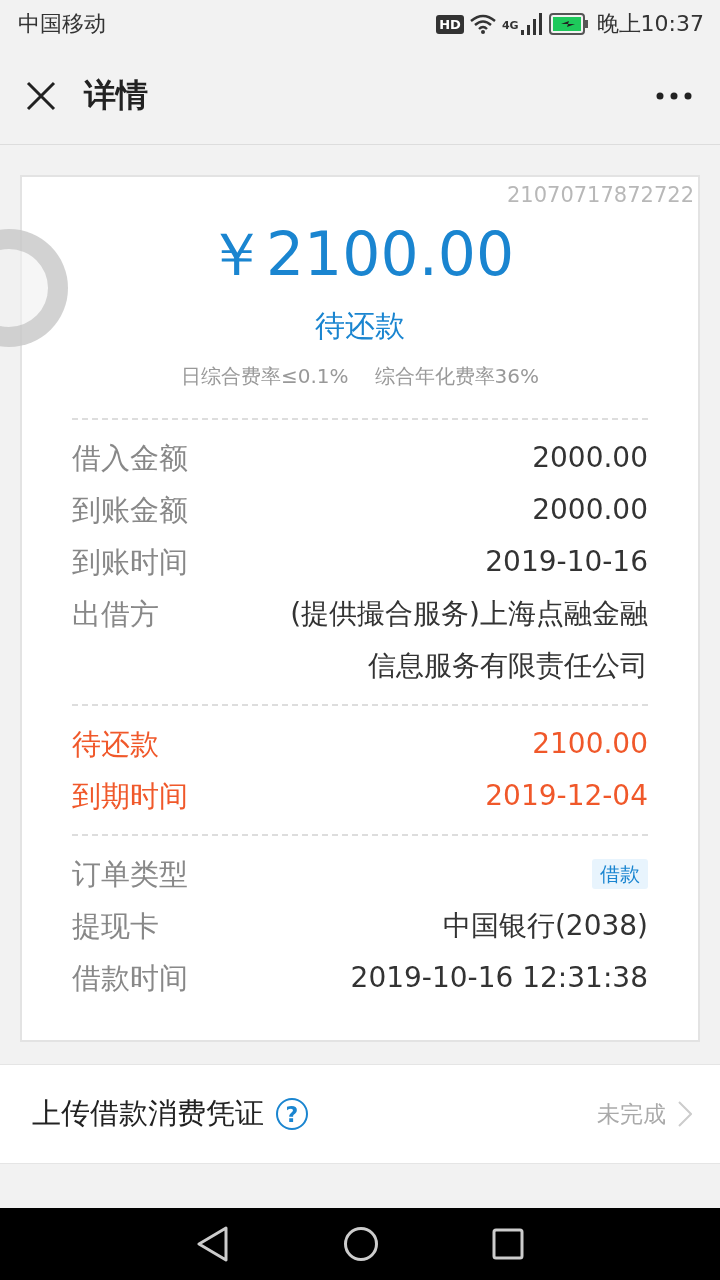 This screenshot has width=720, height=1280. What do you see at coordinates (148, 1113) in the screenshot?
I see `upload-label: 上传借款消费凭证` at bounding box center [148, 1113].